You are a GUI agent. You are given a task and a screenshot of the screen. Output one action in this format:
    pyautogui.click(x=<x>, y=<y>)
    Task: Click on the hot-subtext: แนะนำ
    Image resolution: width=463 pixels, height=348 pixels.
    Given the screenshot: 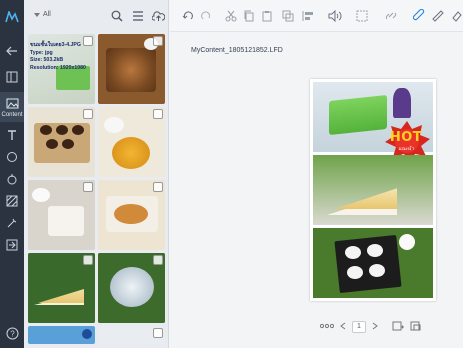 What is the action you would take?
    pyautogui.click(x=406, y=149)
    